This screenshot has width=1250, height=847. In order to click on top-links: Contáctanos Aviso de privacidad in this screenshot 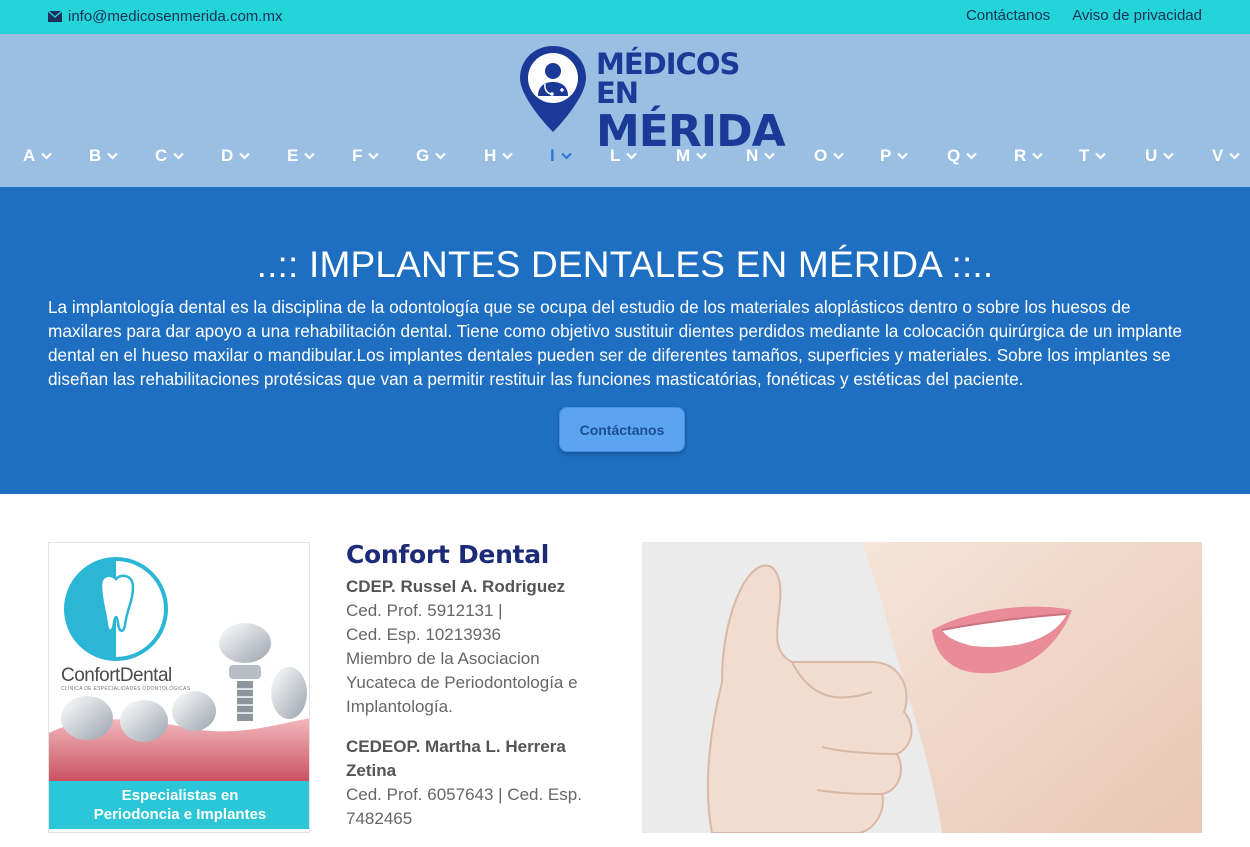, I will do `click(1084, 15)`.